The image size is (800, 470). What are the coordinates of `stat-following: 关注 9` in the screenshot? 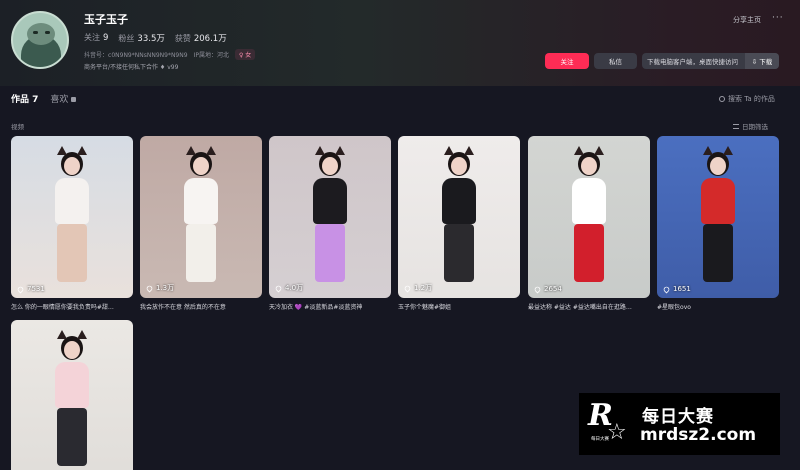 It's located at (96, 38).